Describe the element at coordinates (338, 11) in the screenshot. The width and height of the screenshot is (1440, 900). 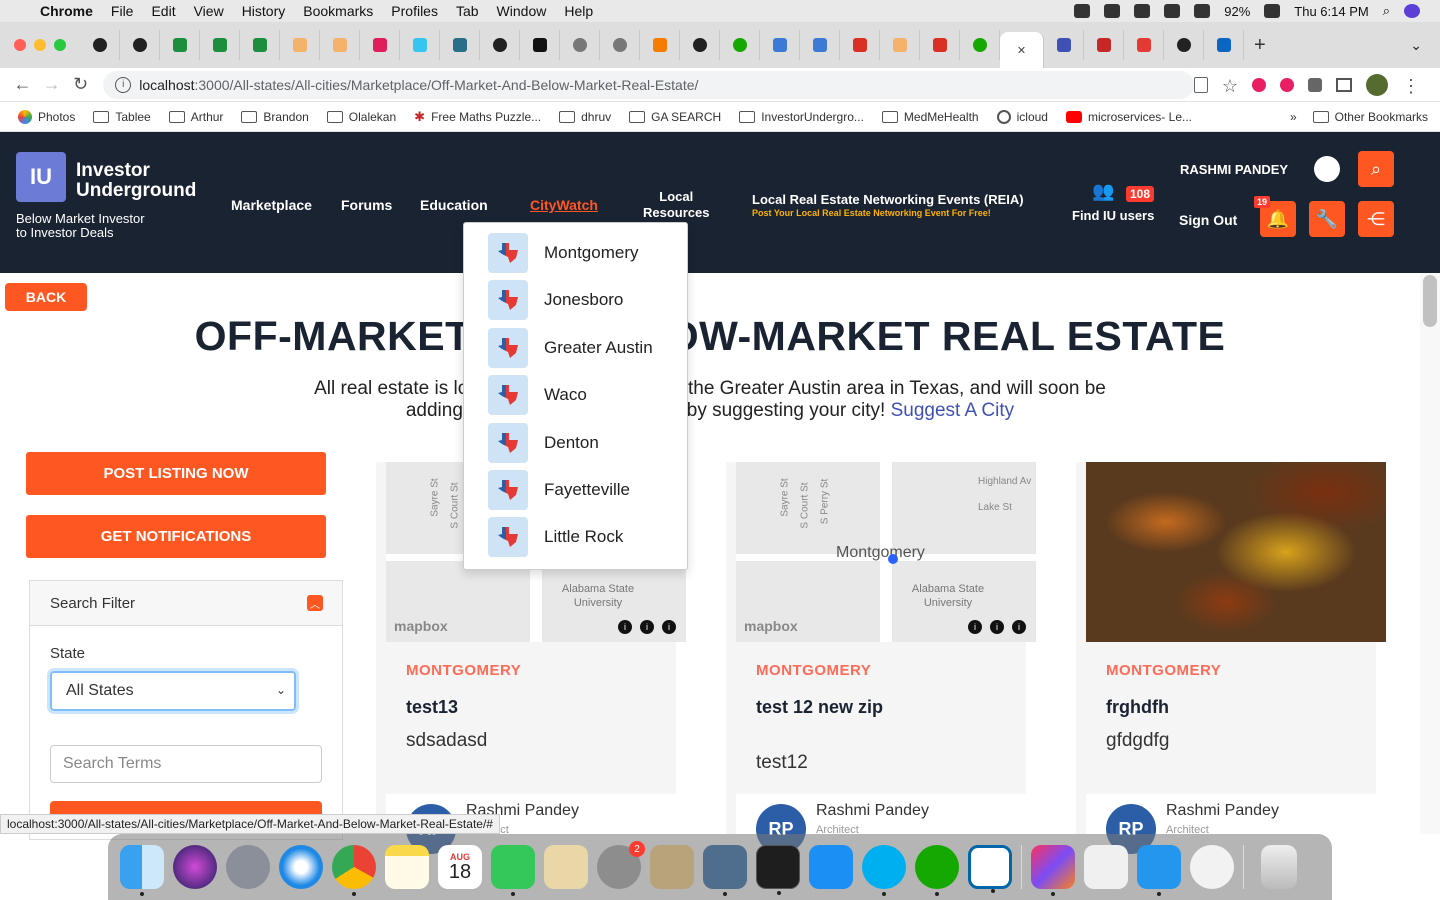
I see `menu-bookmarks: Bookmarks` at that location.